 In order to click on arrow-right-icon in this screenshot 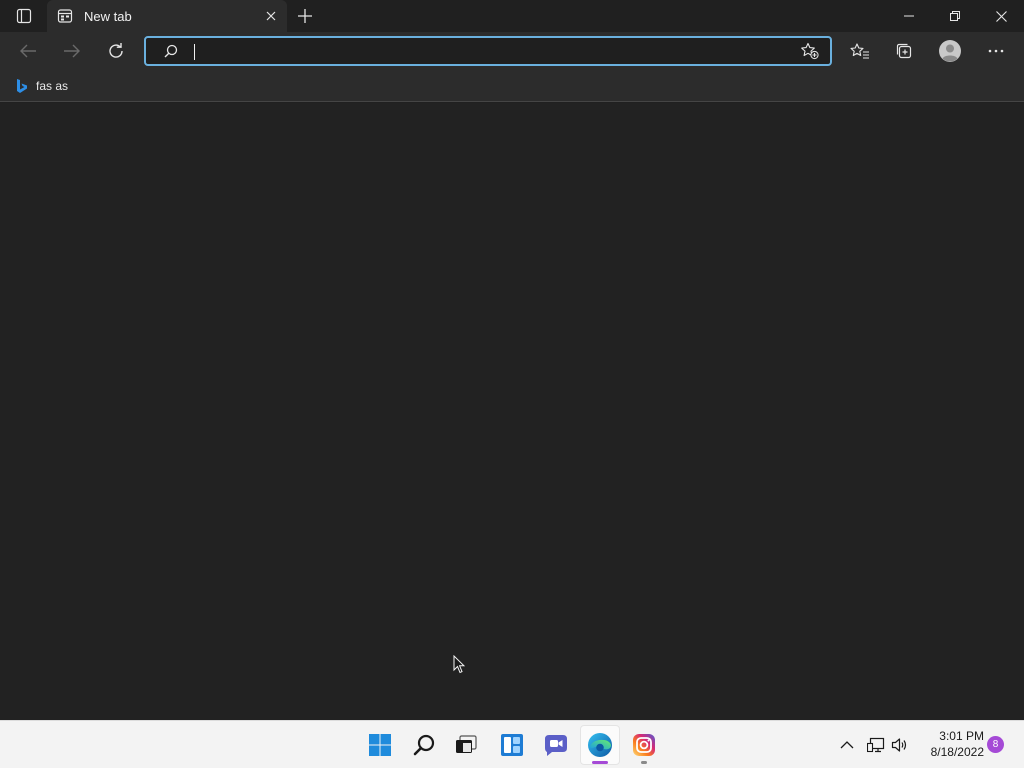, I will do `click(72, 51)`.